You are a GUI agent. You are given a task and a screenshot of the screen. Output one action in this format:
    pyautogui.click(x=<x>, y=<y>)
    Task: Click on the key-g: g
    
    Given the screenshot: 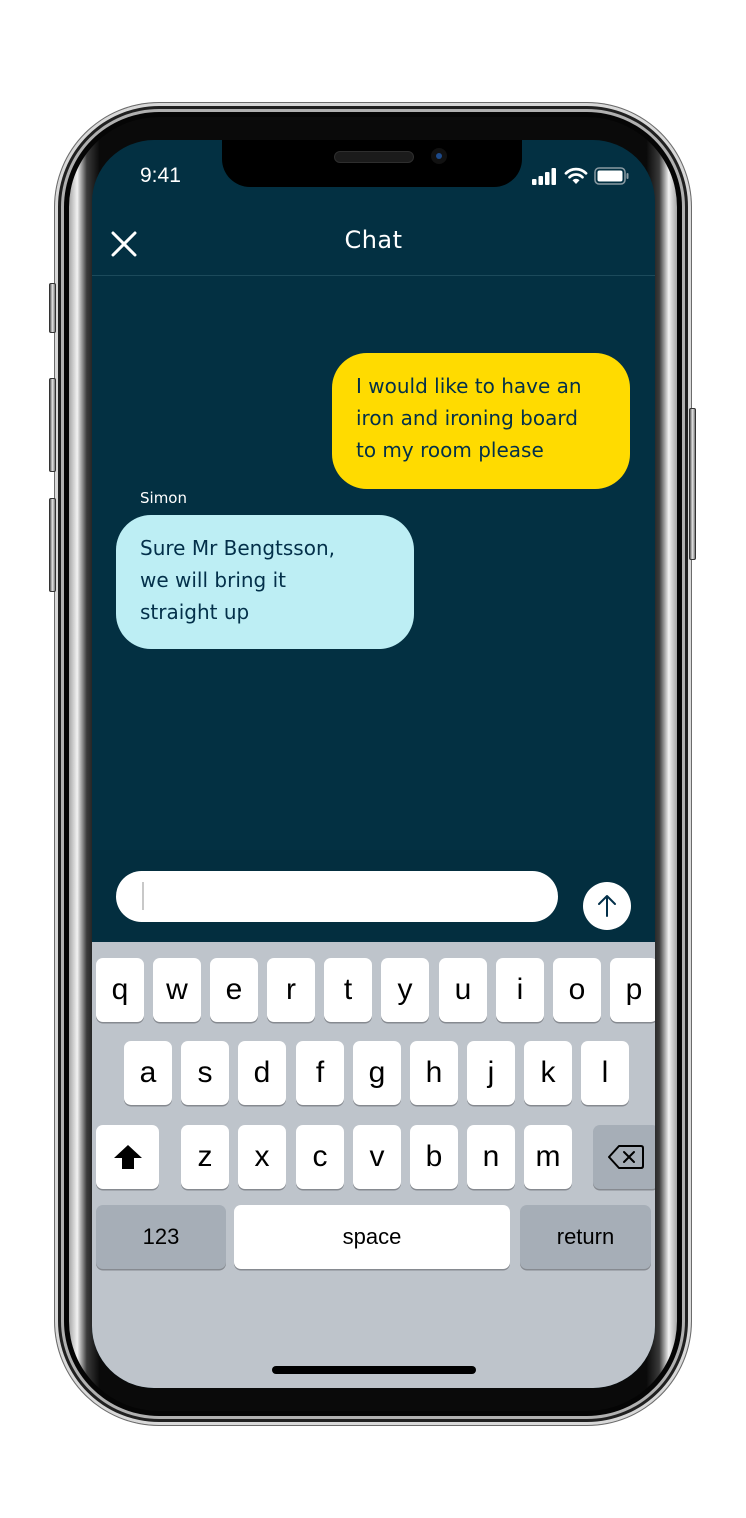 What is the action you would take?
    pyautogui.click(x=377, y=1073)
    